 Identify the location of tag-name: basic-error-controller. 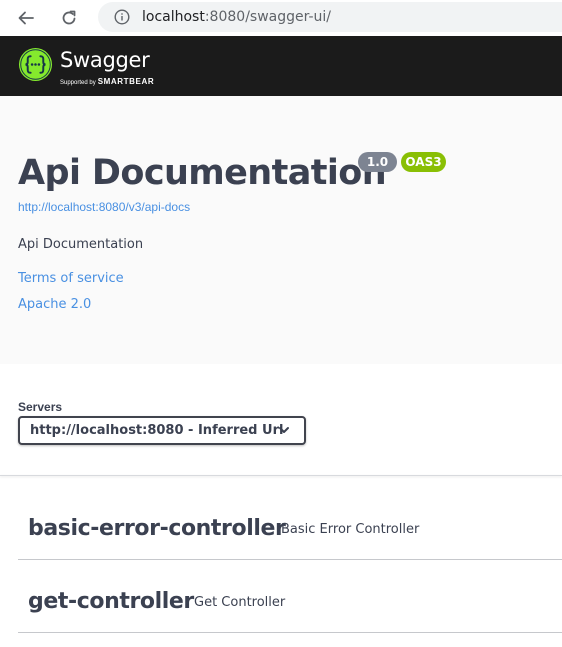
(157, 528).